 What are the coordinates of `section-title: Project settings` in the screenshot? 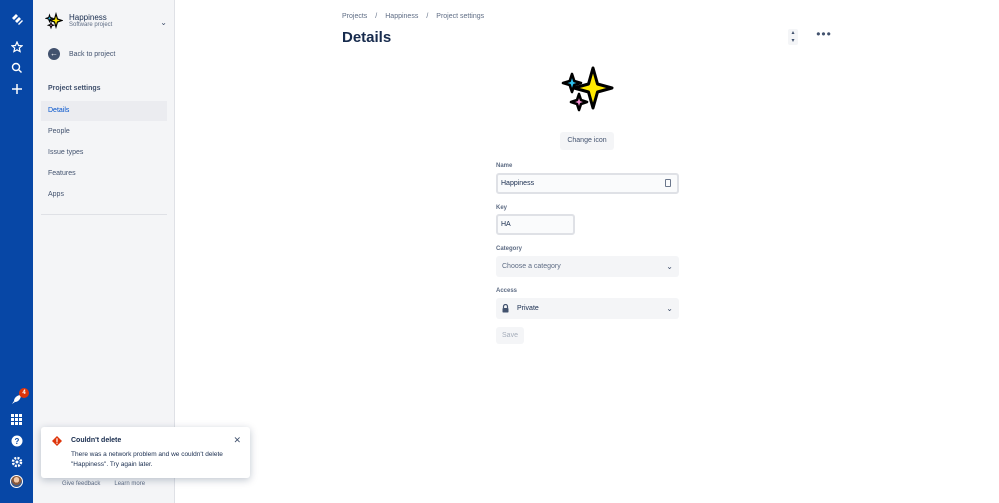 It's located at (74, 88).